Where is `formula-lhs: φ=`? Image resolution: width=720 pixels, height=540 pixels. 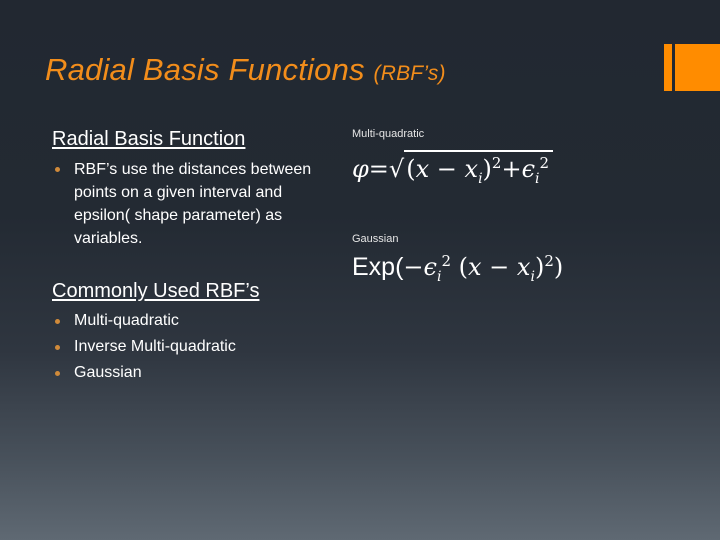 formula-lhs: φ= is located at coordinates (370, 169).